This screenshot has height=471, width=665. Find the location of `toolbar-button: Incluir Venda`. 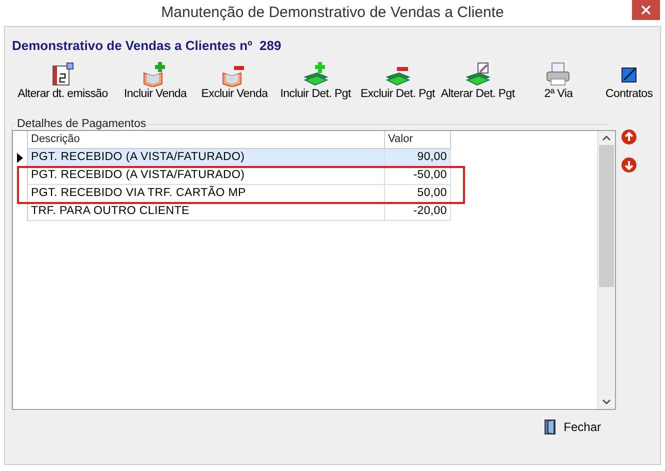

toolbar-button: Incluir Venda is located at coordinates (155, 85).